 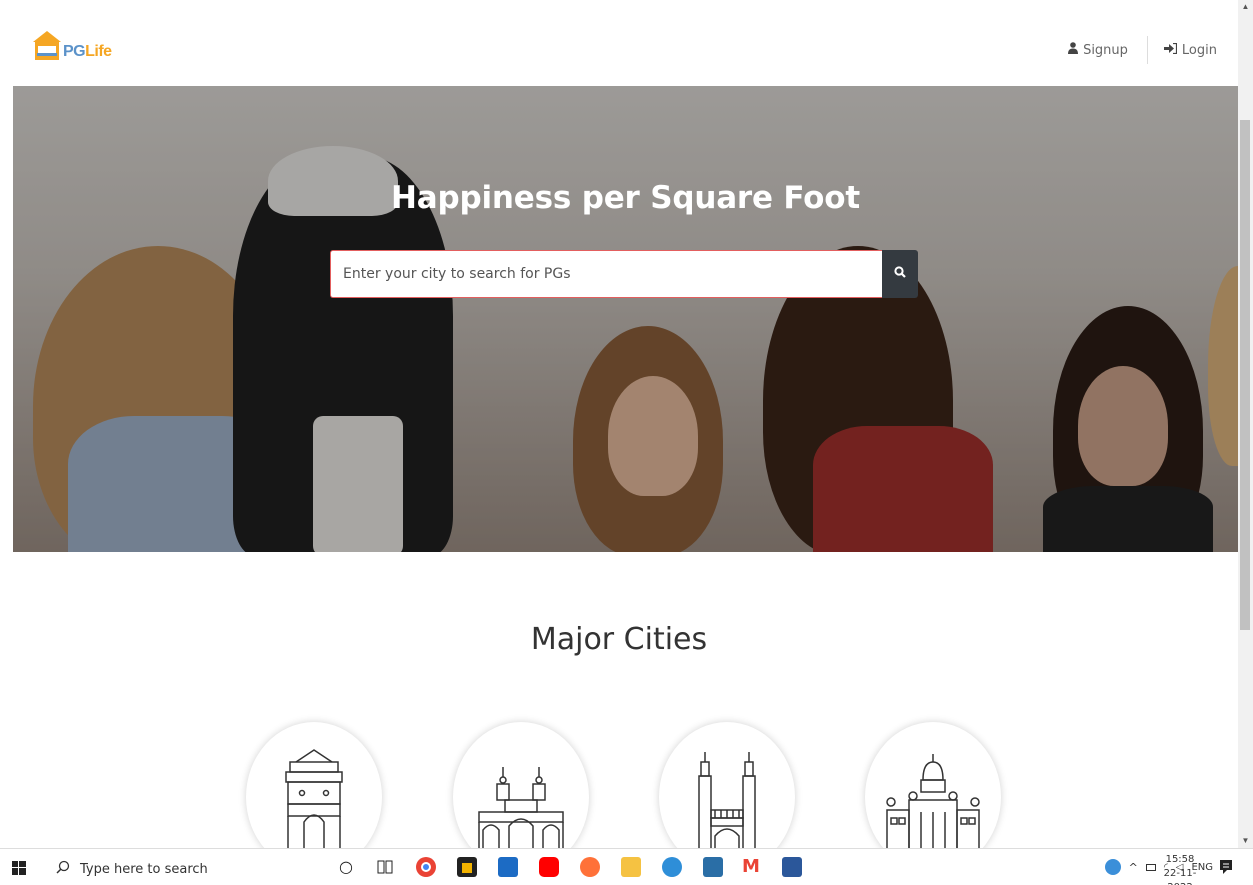 I want to click on signup-link: Signup, so click(x=1098, y=50).